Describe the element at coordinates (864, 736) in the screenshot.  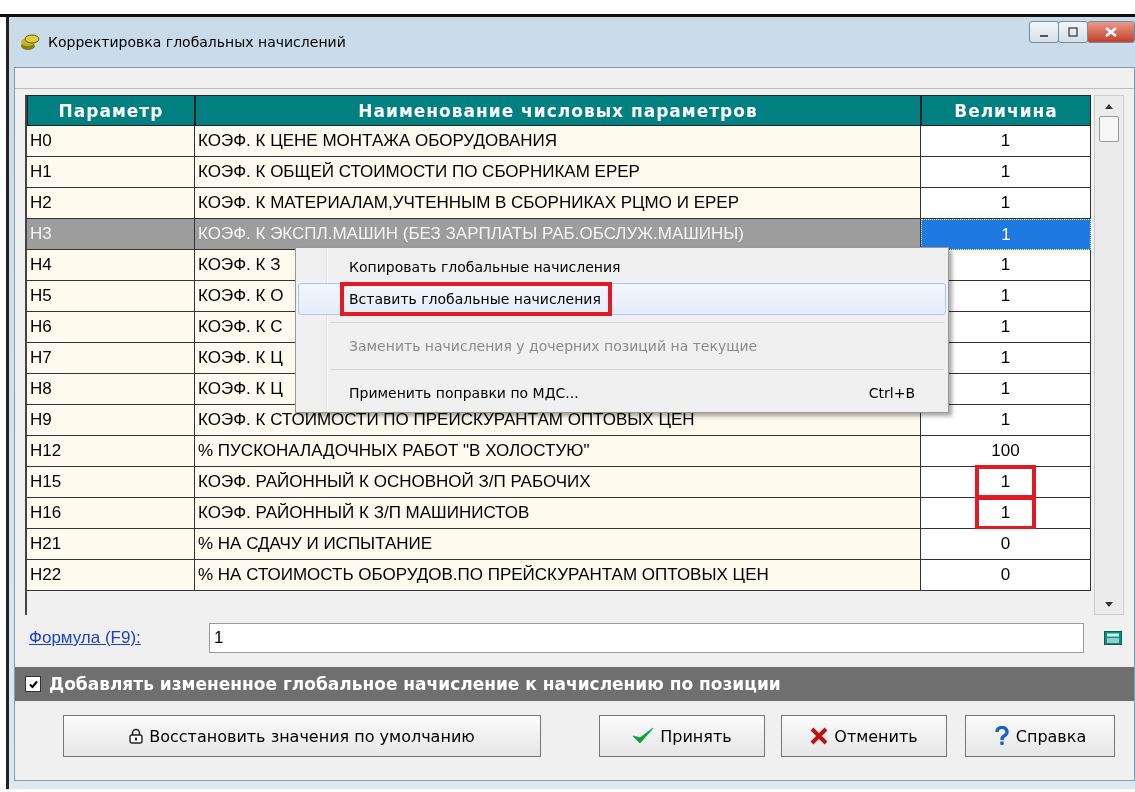
I see `cancel-button: Отменить` at that location.